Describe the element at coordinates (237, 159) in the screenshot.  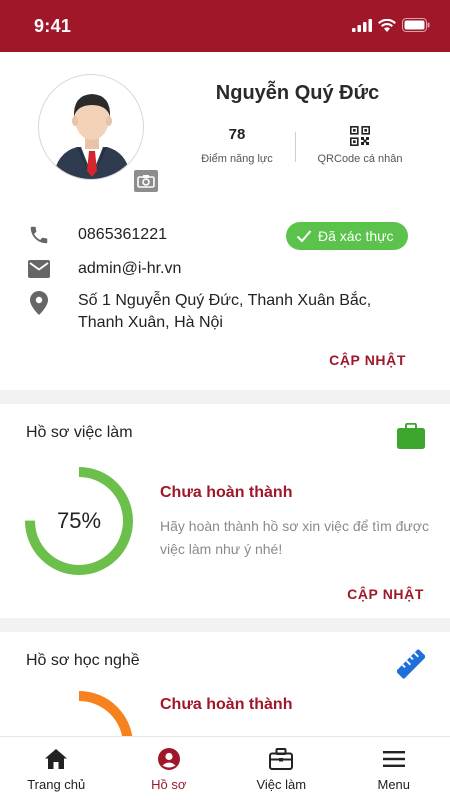
I see `score-label: Điểm năng lực` at that location.